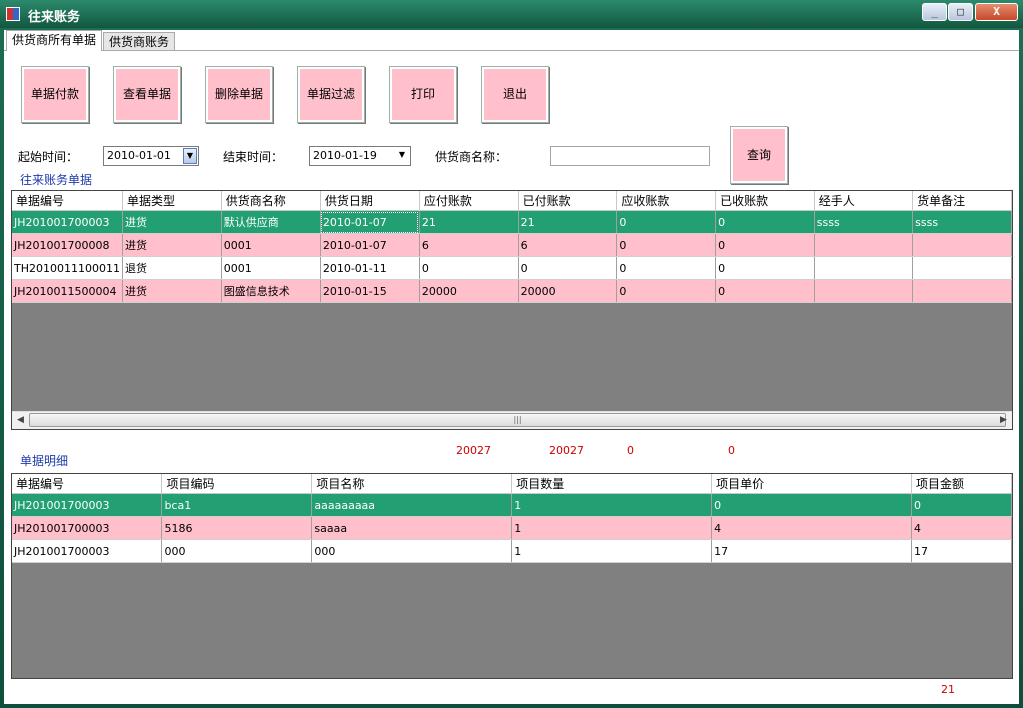  Describe the element at coordinates (568, 291) in the screenshot. I see `table-cell: 20000` at that location.